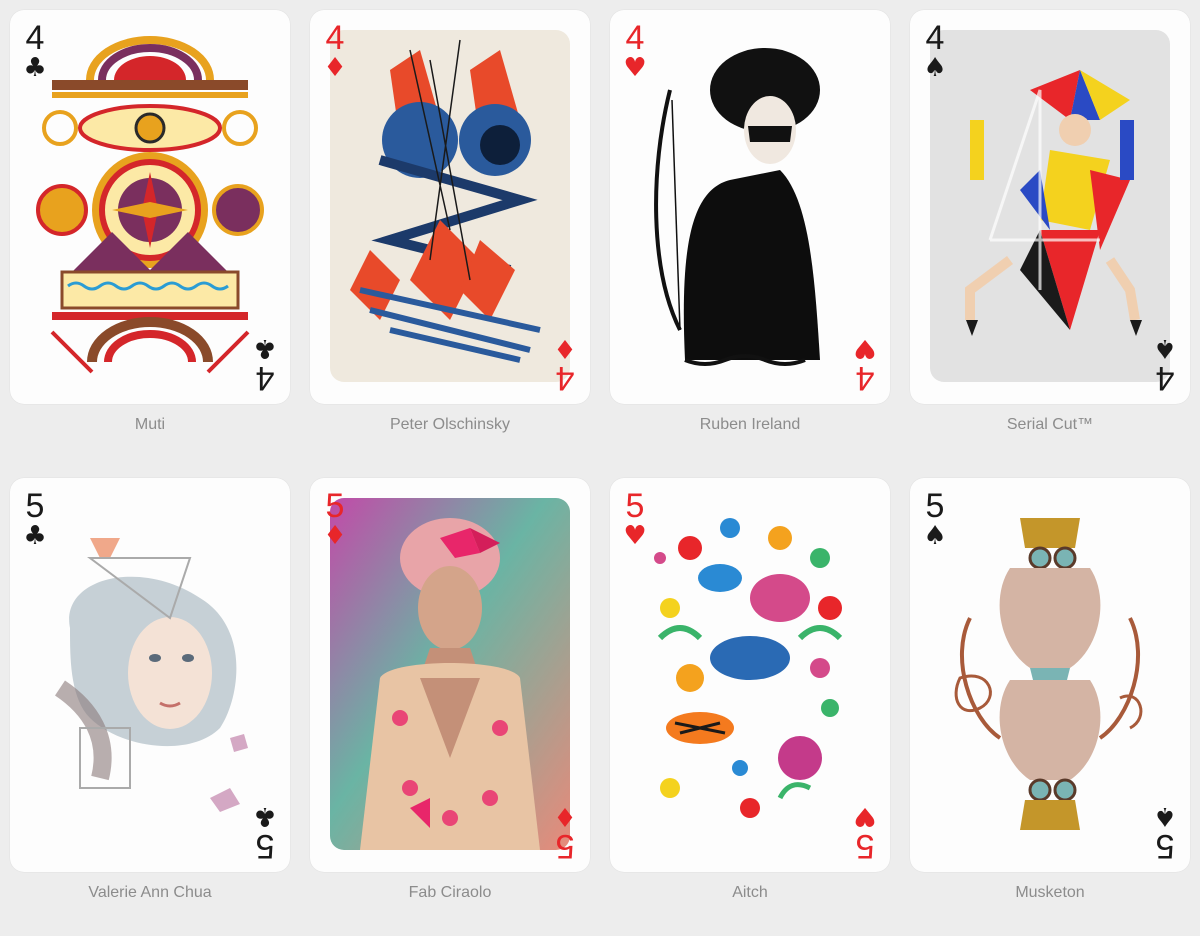 This screenshot has height=936, width=1200. I want to click on artist-name: Serial Cut™, so click(1050, 425).